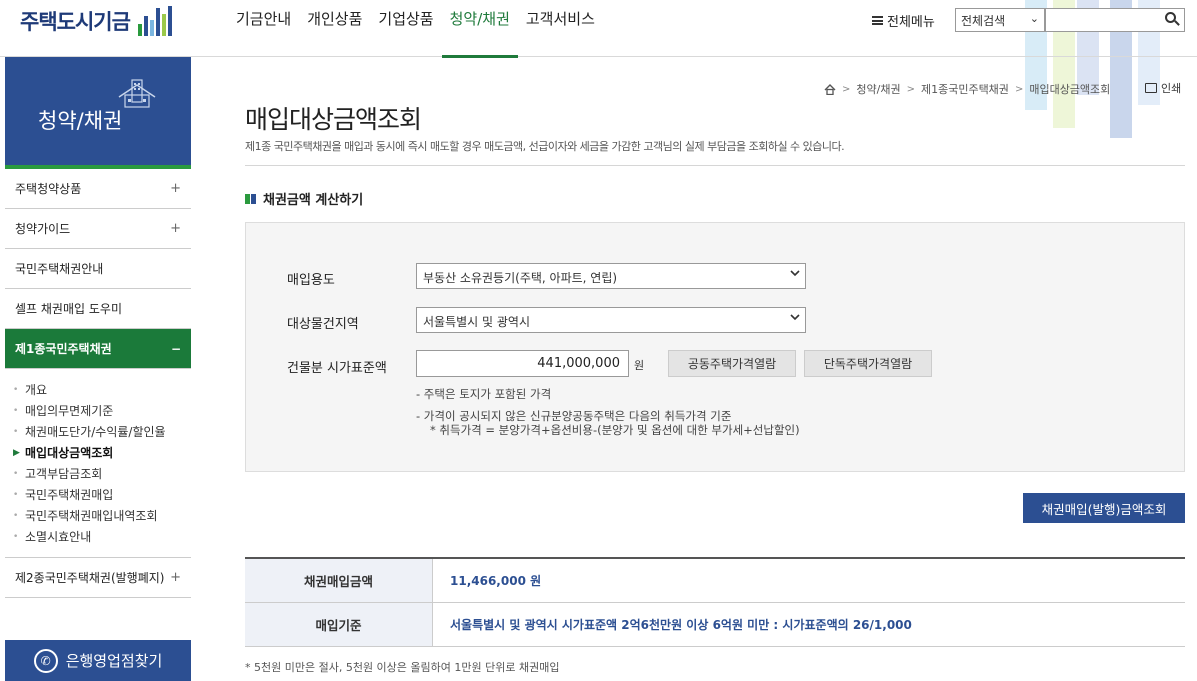 The image size is (1197, 681). Describe the element at coordinates (64, 474) in the screenshot. I see `submenu-label: 고객부담금조회` at that location.